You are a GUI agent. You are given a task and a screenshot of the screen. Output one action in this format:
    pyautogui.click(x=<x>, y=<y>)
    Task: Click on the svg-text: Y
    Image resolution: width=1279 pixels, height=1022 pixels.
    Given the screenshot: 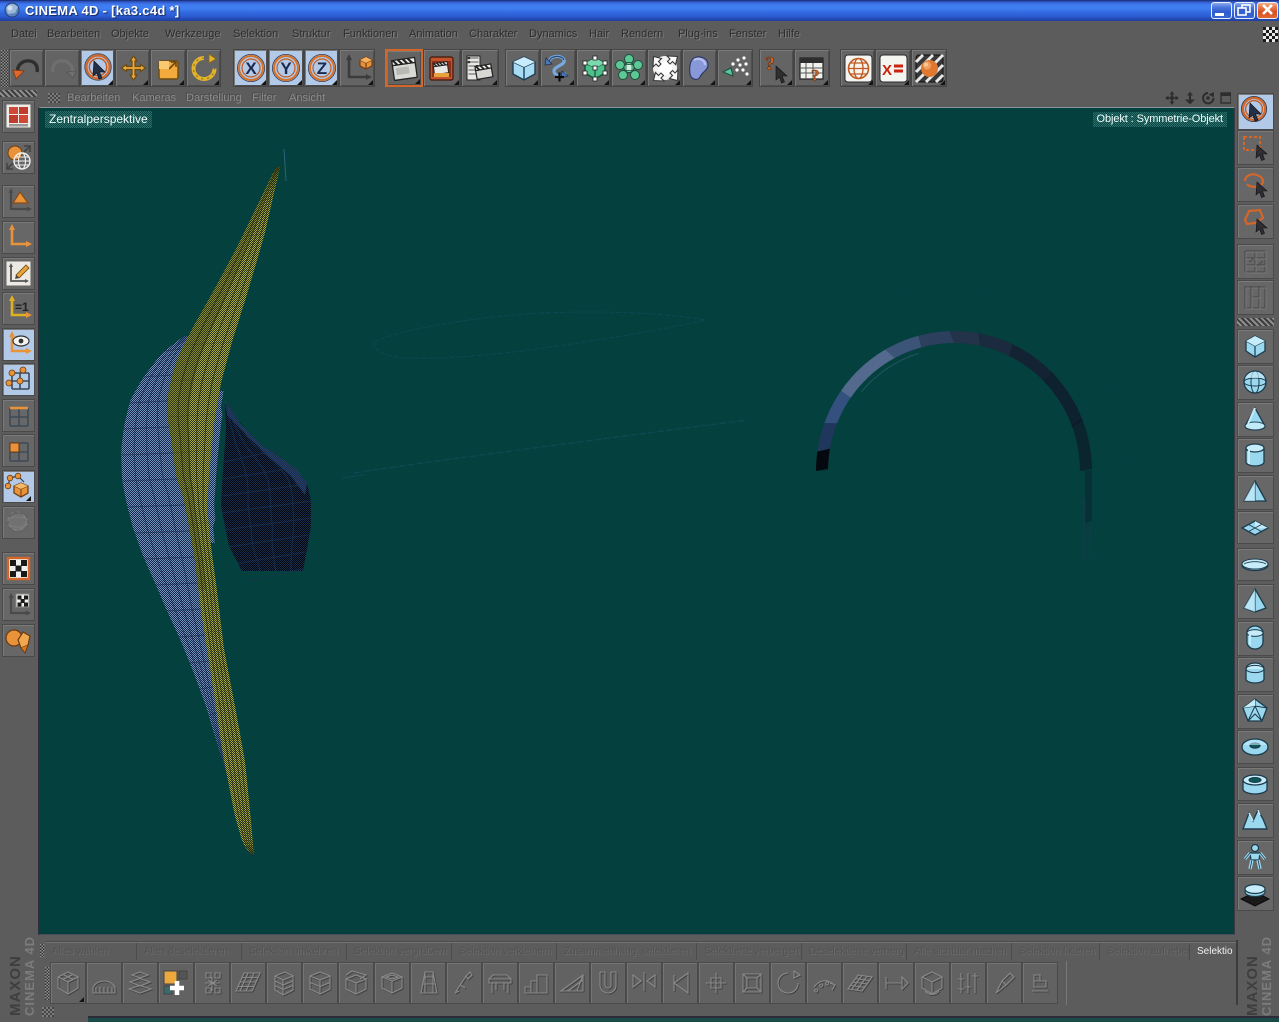 What is the action you would take?
    pyautogui.click(x=286, y=68)
    